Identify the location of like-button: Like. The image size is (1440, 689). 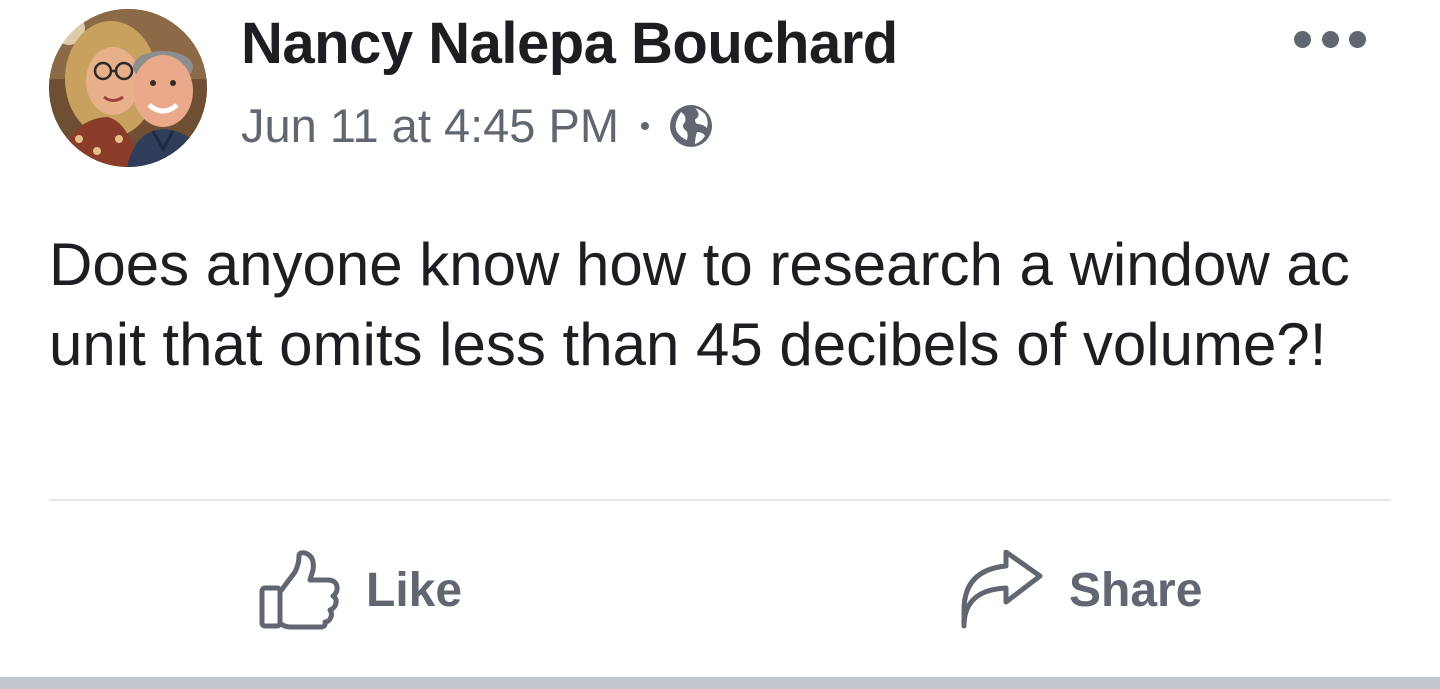
(360, 590).